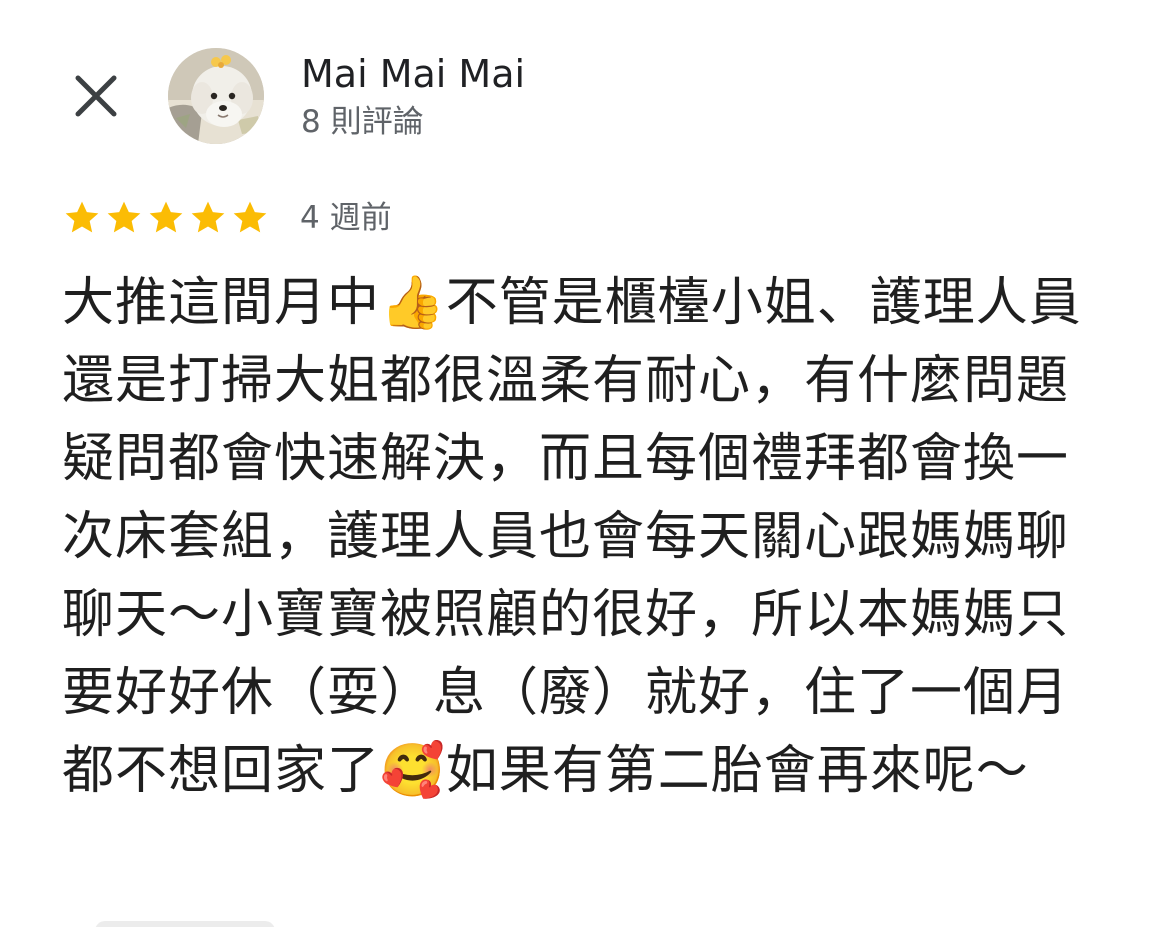 The image size is (1170, 927). Describe the element at coordinates (185, 924) in the screenshot. I see `partial-action-chip` at that location.